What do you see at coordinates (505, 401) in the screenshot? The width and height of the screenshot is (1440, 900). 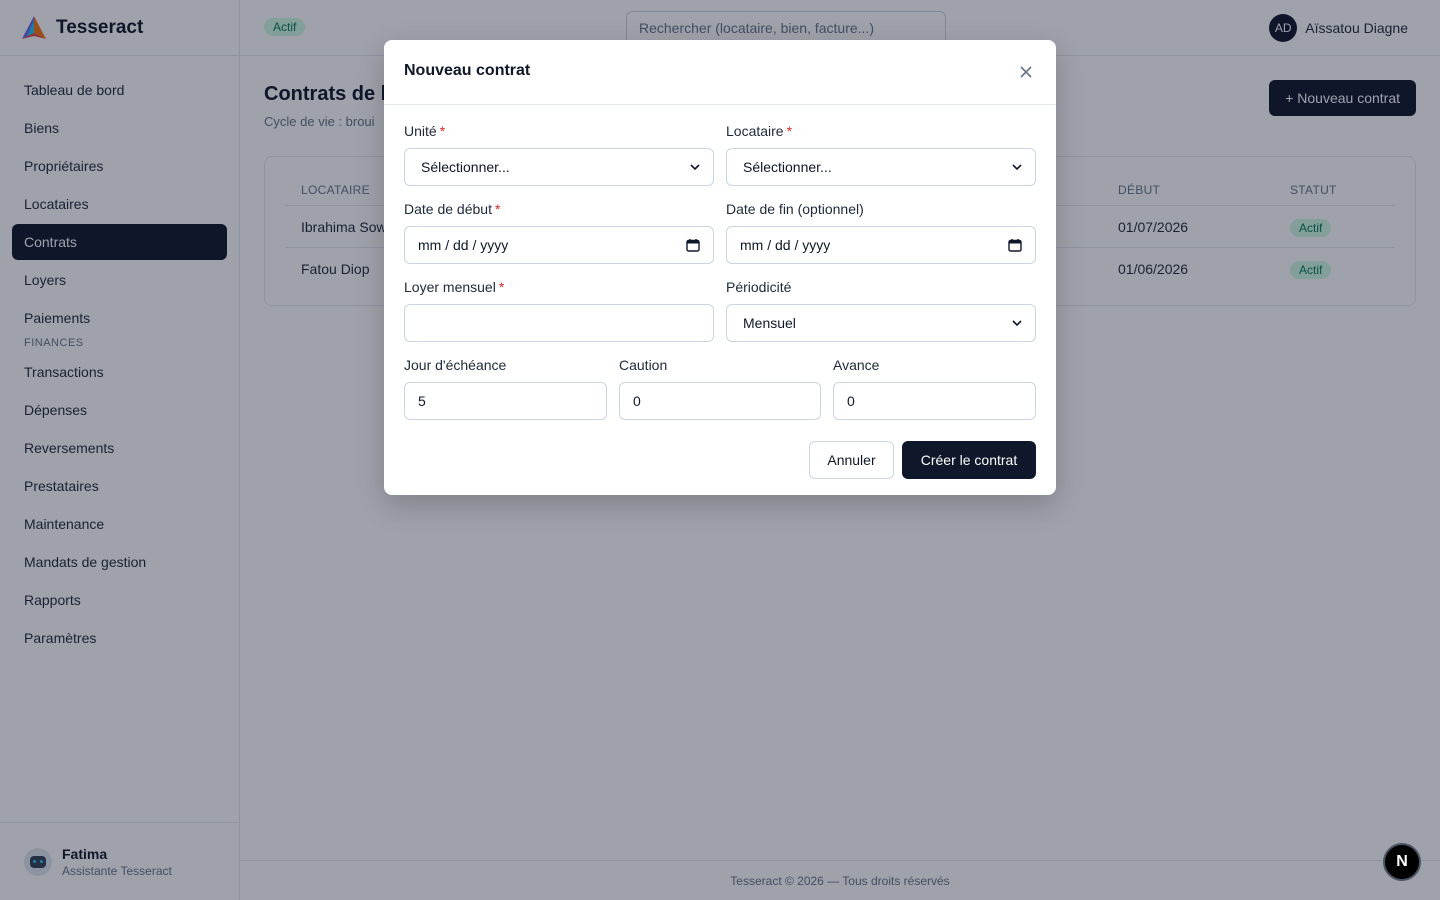 I see `jour-echeance-input: 5` at bounding box center [505, 401].